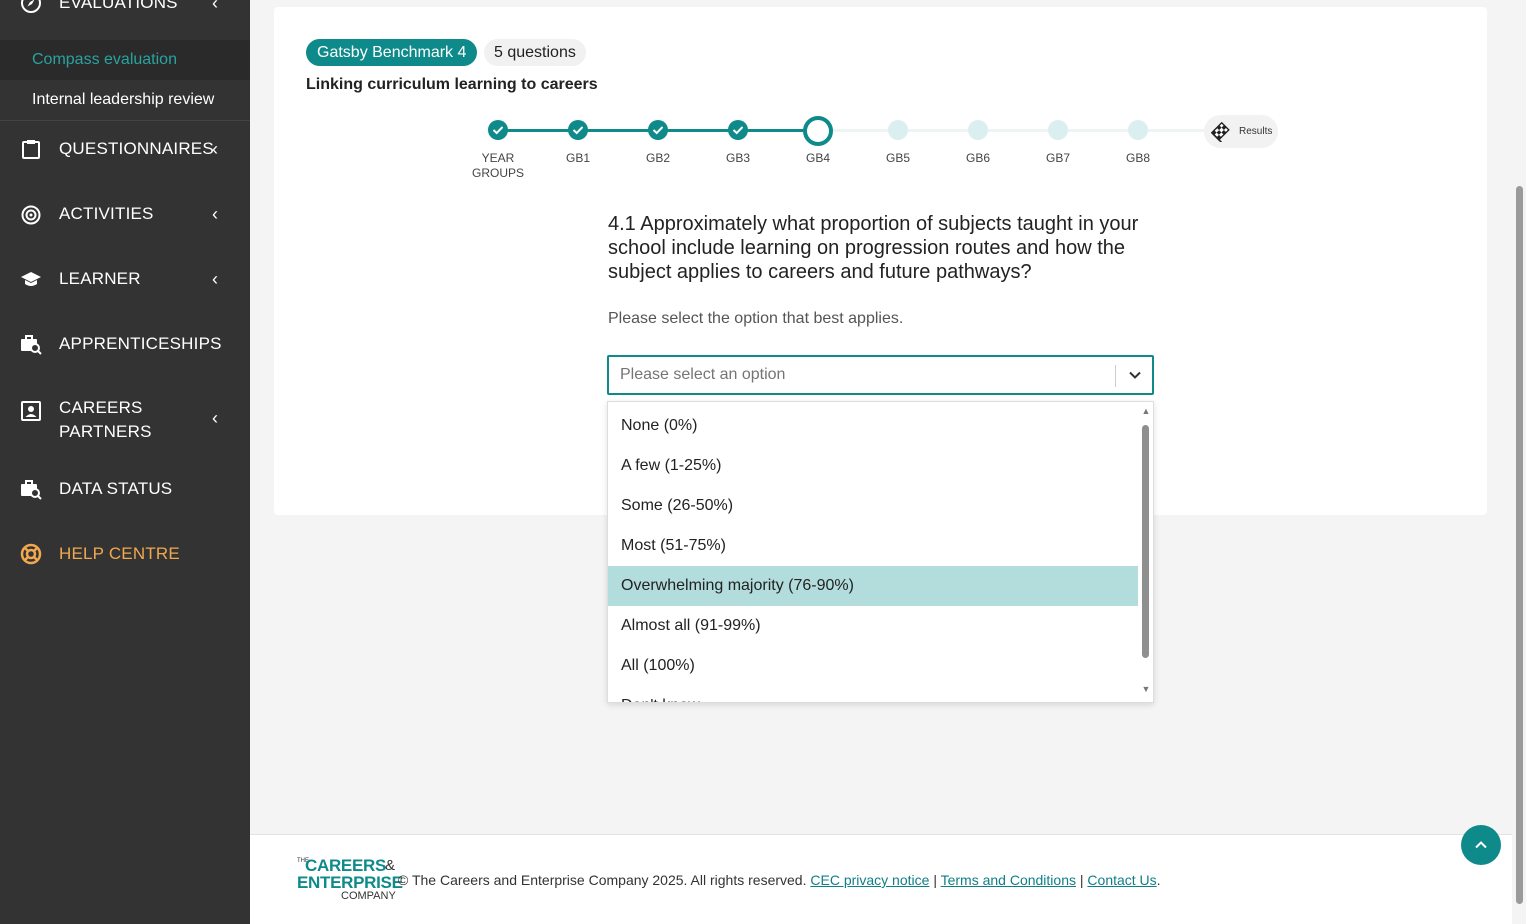 Image resolution: width=1526 pixels, height=924 pixels. I want to click on page-scrollbar, so click(1519, 462).